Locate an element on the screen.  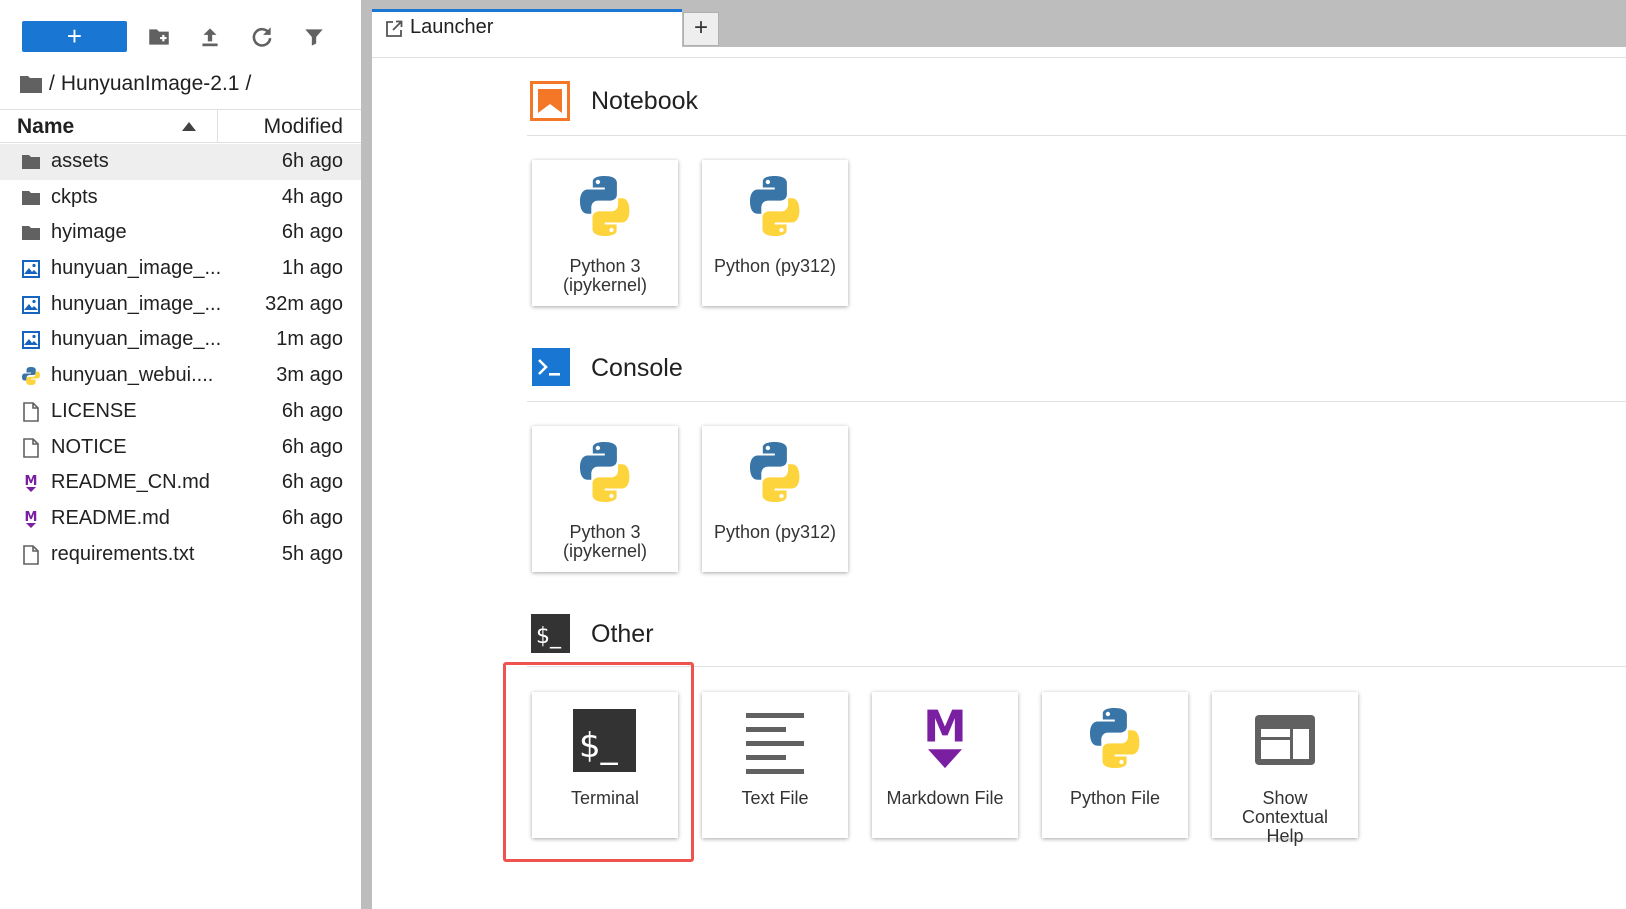
section-notebook-title: Notebook is located at coordinates (645, 101).